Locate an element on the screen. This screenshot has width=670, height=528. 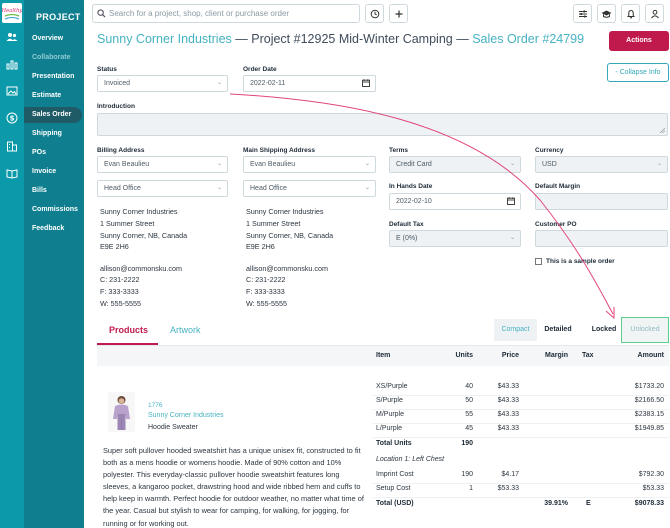
currency-select: USD ⌄ is located at coordinates (601, 164).